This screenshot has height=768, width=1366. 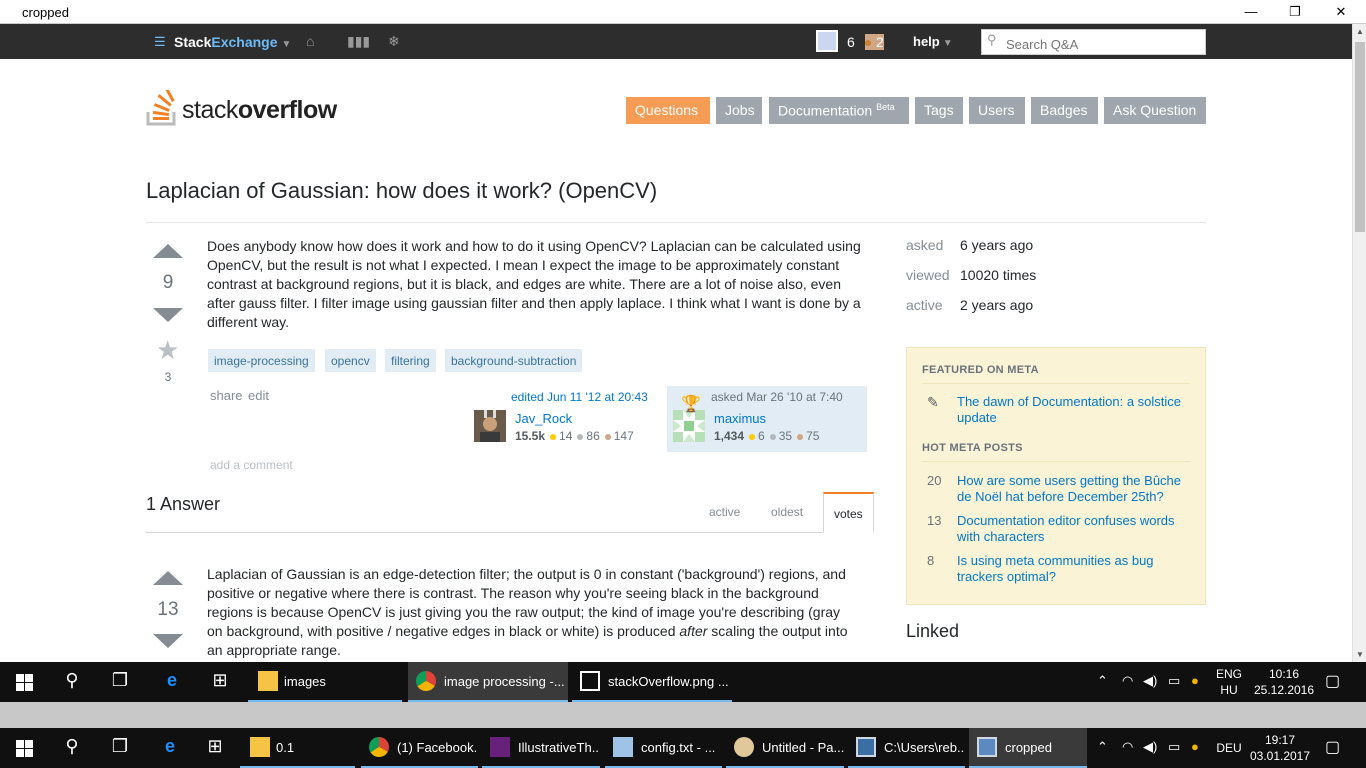 What do you see at coordinates (827, 41) in the screenshot?
I see `avatar` at bounding box center [827, 41].